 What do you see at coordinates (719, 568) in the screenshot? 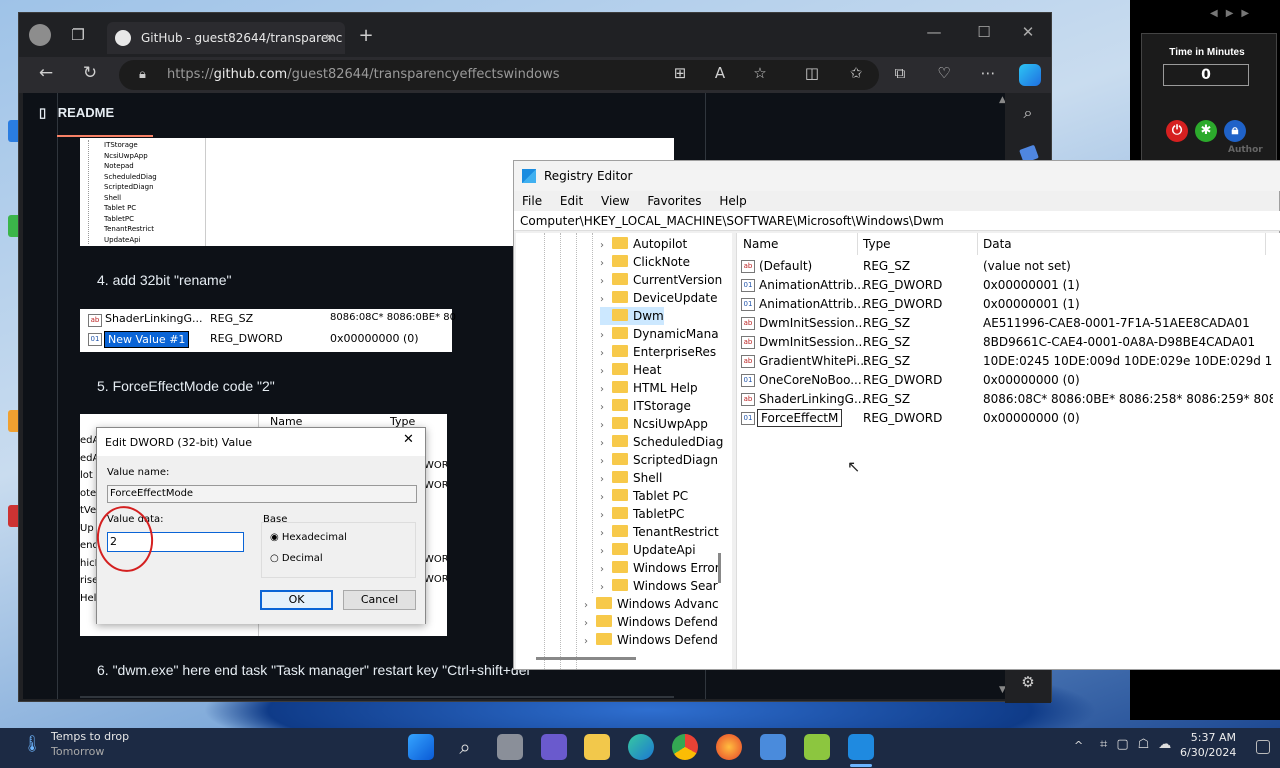
I see `tree-scroll-thumb` at bounding box center [719, 568].